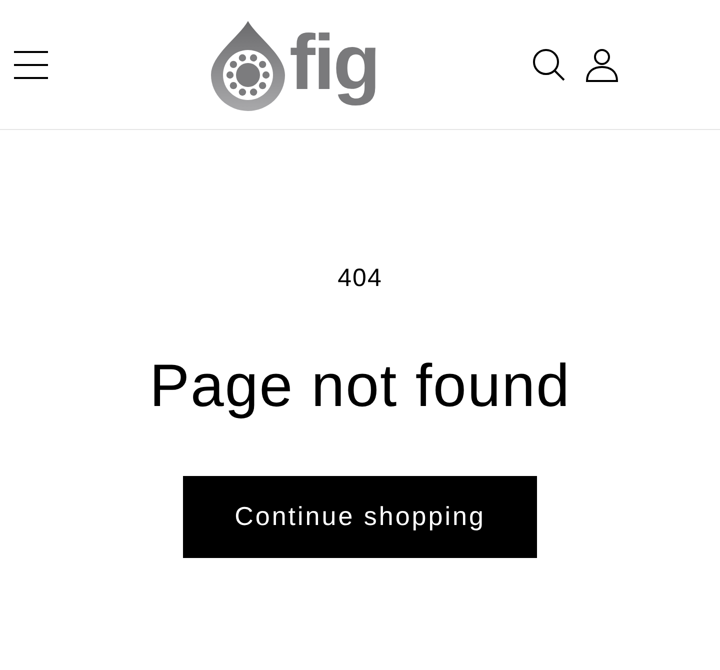  Describe the element at coordinates (549, 65) in the screenshot. I see `search-icon` at that location.